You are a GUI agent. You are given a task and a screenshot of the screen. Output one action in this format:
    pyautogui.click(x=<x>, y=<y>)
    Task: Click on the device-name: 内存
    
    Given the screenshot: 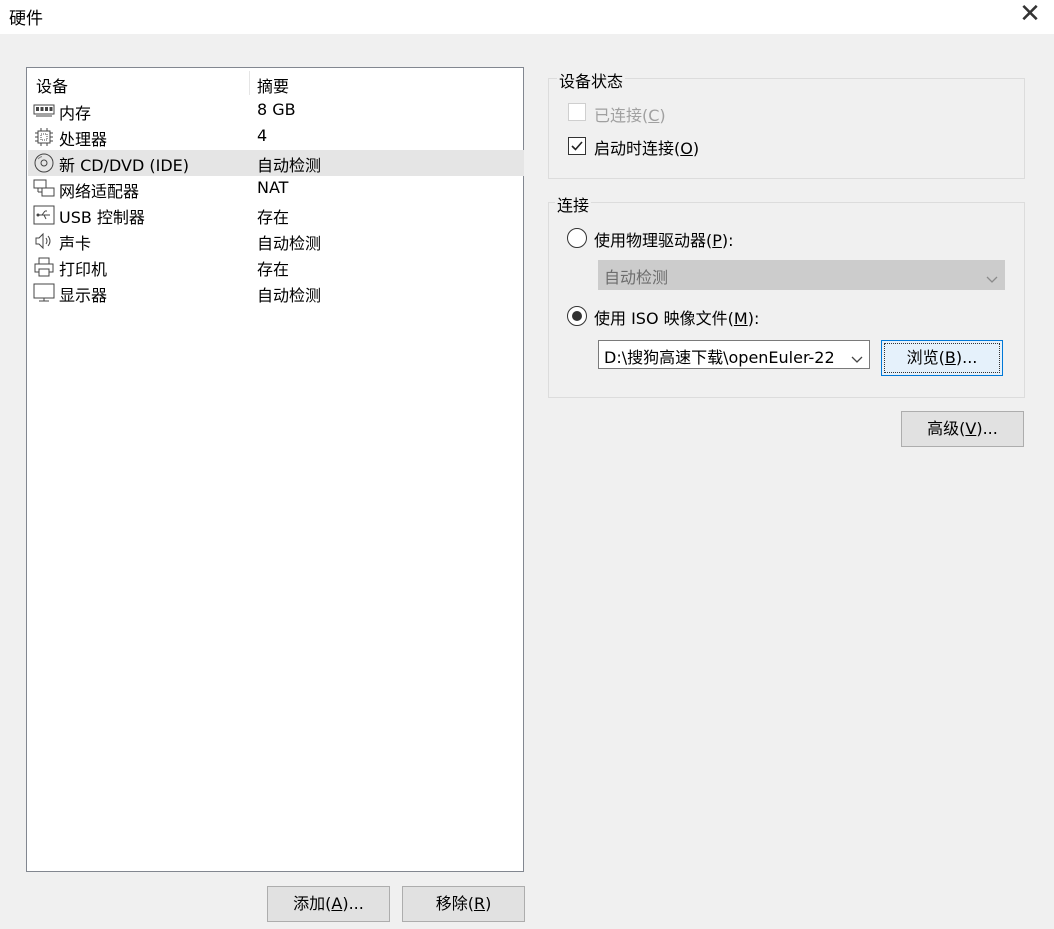 What is the action you would take?
    pyautogui.click(x=75, y=113)
    